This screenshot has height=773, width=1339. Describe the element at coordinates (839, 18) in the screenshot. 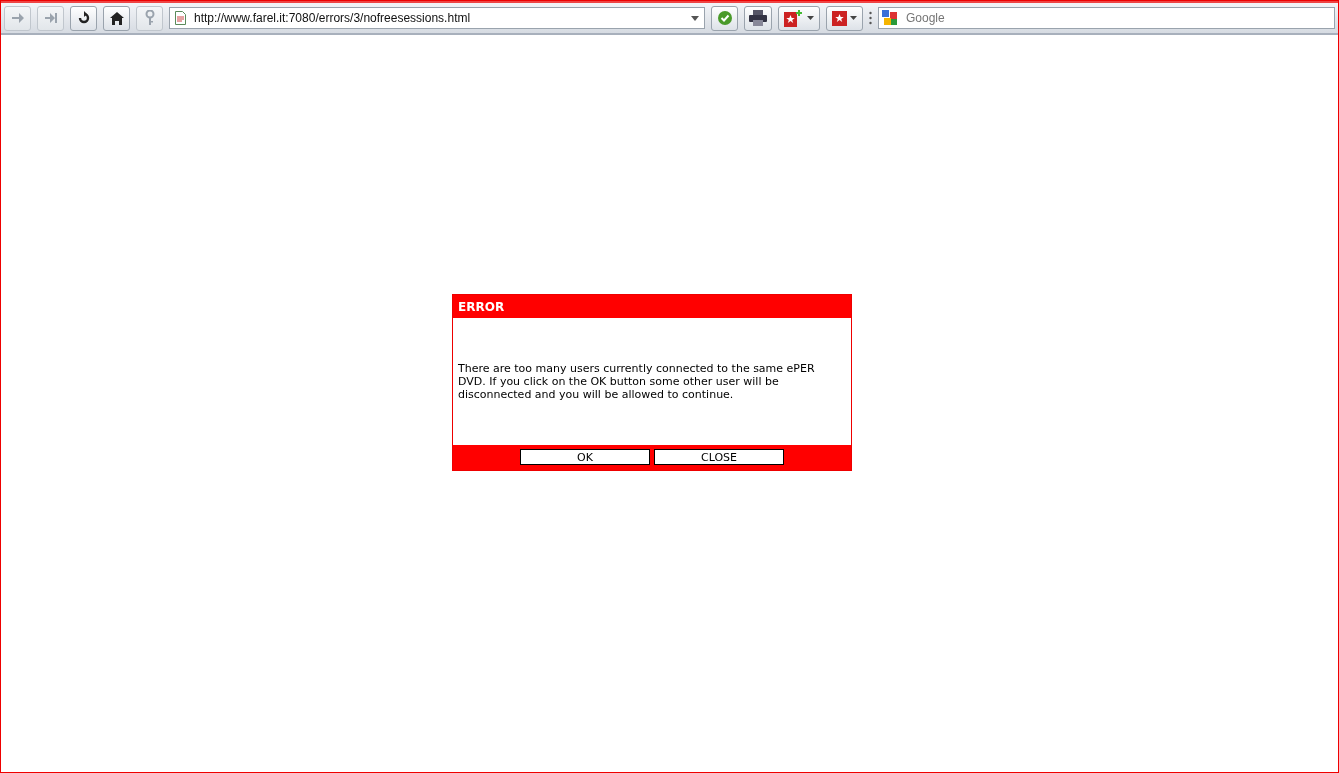

I see `bookmark-icon` at that location.